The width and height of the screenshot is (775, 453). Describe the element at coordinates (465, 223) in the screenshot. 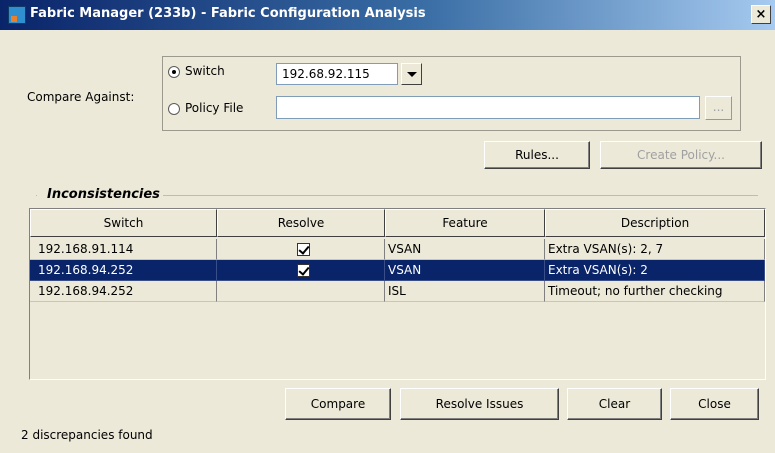

I see `column-header-feature: Feature` at that location.